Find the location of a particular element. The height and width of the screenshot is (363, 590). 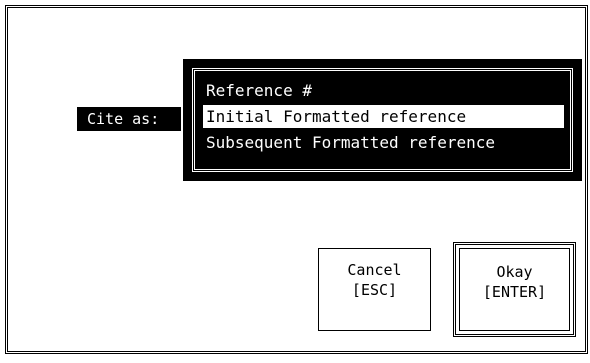

okay-button: Okay [ENTER] is located at coordinates (514, 289).